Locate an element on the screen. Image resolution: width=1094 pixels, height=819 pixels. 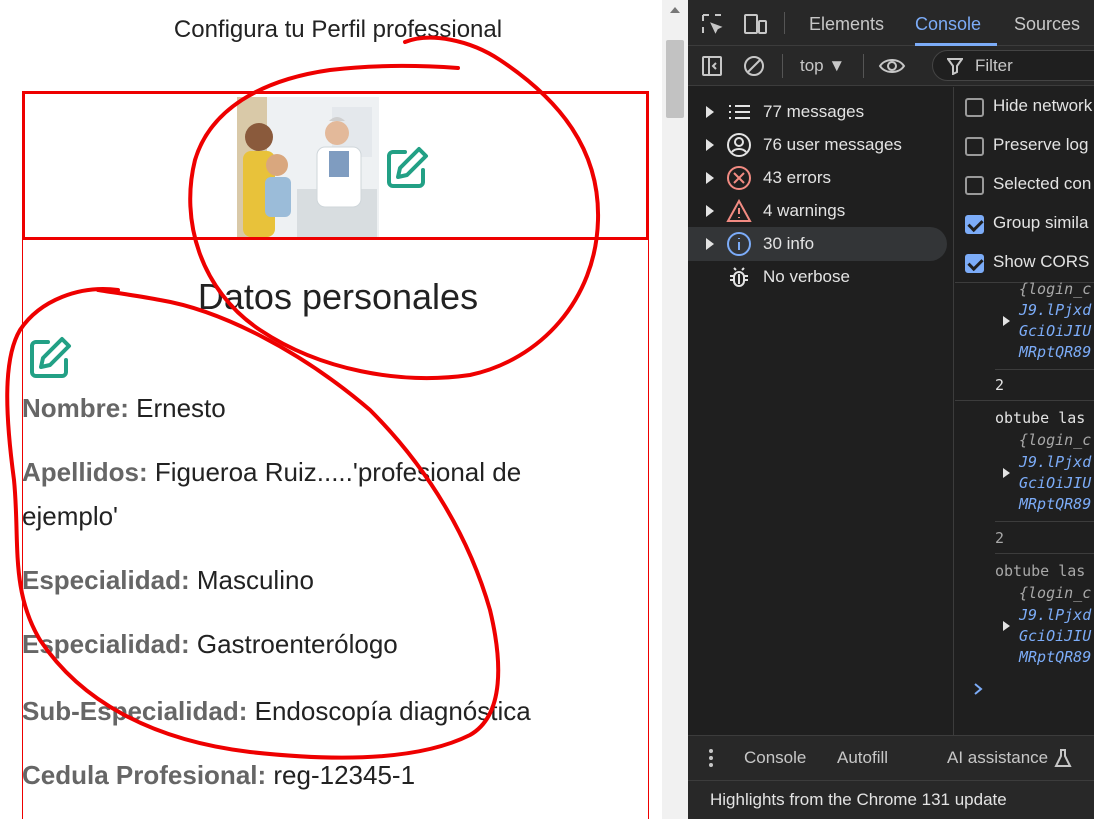
user-circle-icon is located at coordinates (739, 145).